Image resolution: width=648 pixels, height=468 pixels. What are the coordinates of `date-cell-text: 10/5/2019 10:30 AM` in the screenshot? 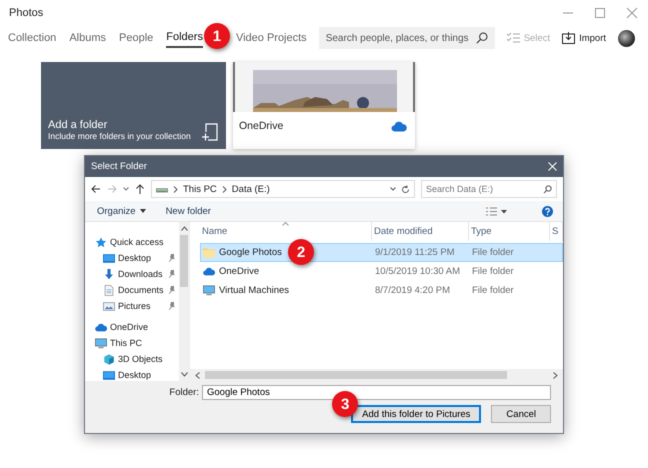 It's located at (418, 271).